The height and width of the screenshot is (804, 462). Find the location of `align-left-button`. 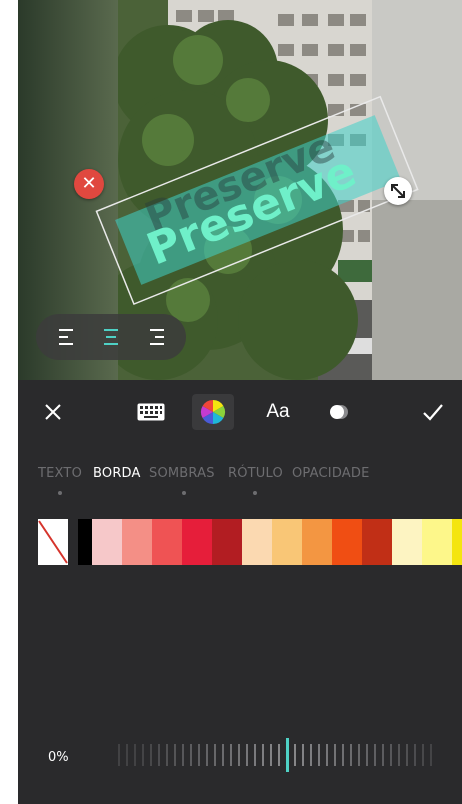

align-left-button is located at coordinates (69, 337).